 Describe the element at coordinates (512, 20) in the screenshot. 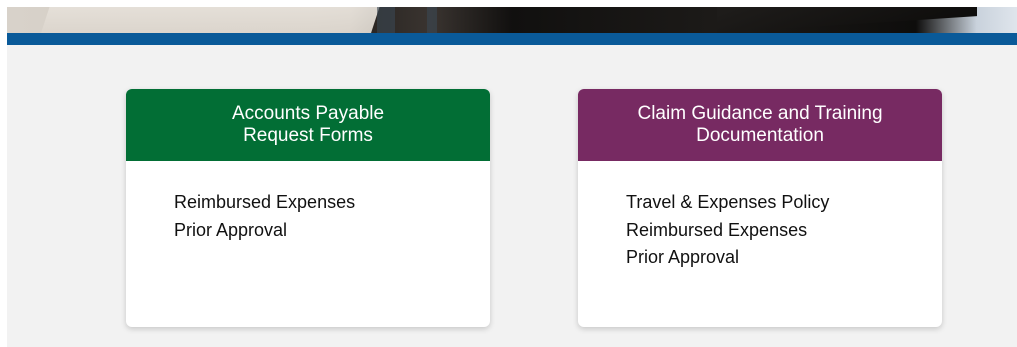

I see `hero-image` at that location.